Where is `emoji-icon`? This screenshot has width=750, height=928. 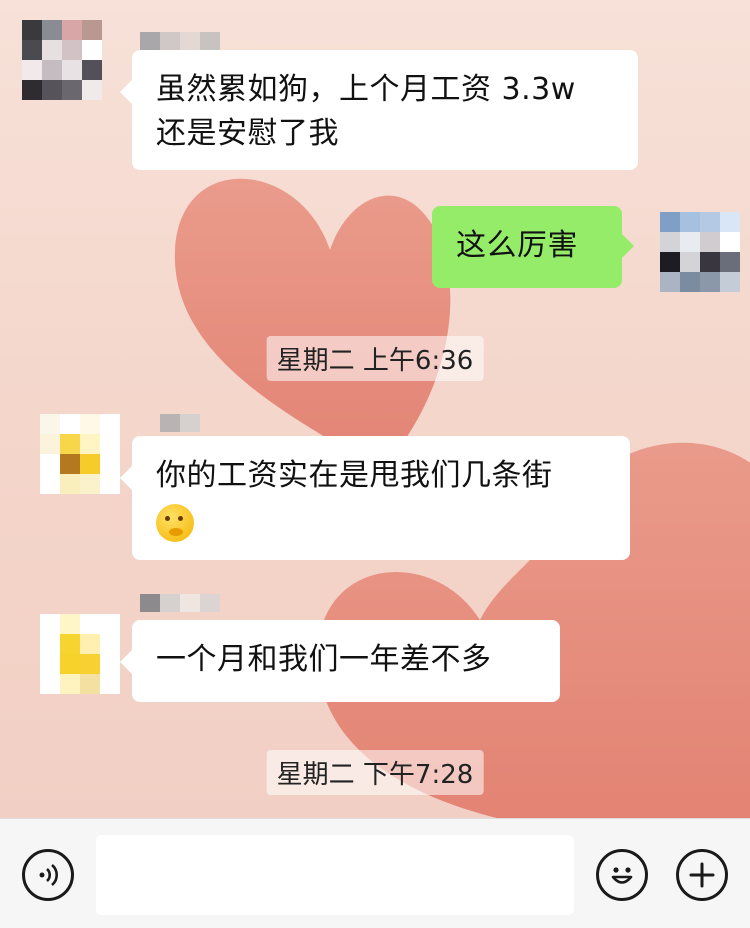
emoji-icon is located at coordinates (622, 875).